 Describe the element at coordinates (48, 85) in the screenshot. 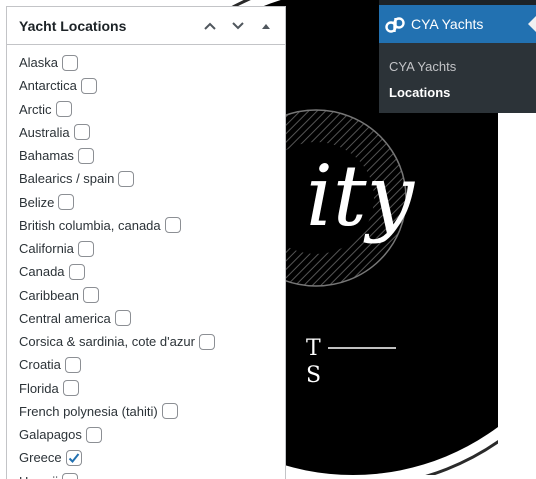

I see `location-label: Antarctica` at that location.